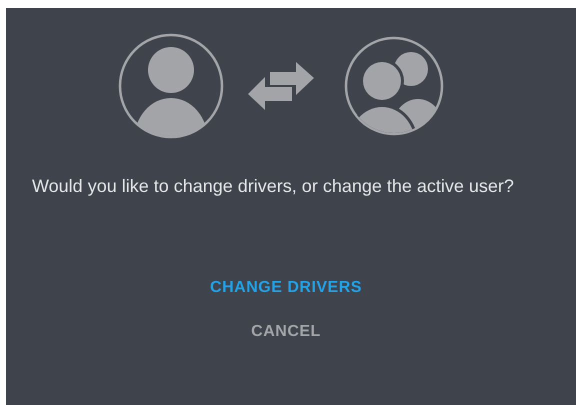  I want to click on dialog-message: Would you like to change drivers, or change the active user?, so click(273, 186).